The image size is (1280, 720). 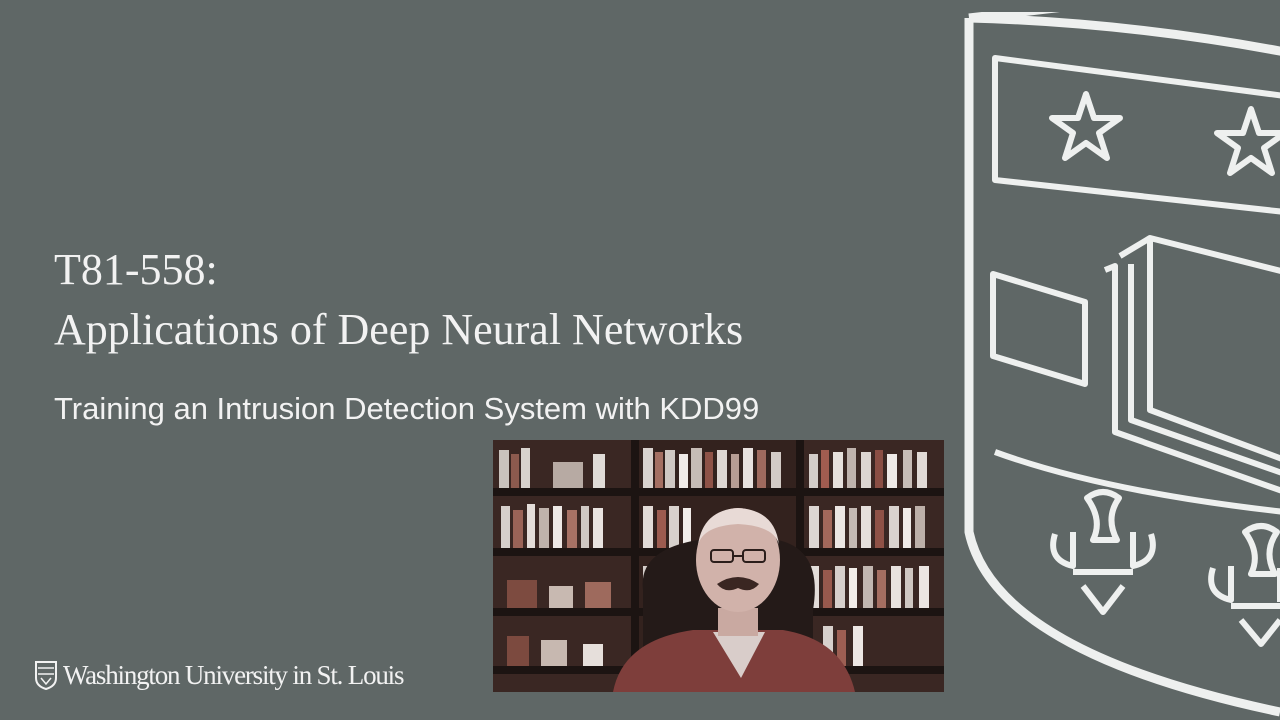 What do you see at coordinates (718, 566) in the screenshot?
I see `presenter-webcam-video` at bounding box center [718, 566].